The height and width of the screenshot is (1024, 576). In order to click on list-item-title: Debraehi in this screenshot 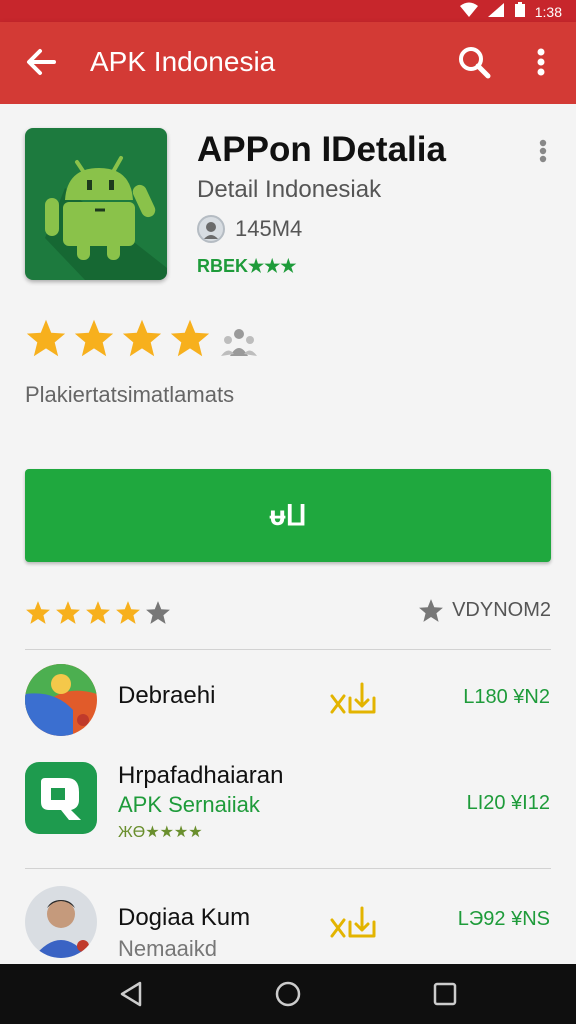, I will do `click(167, 695)`.